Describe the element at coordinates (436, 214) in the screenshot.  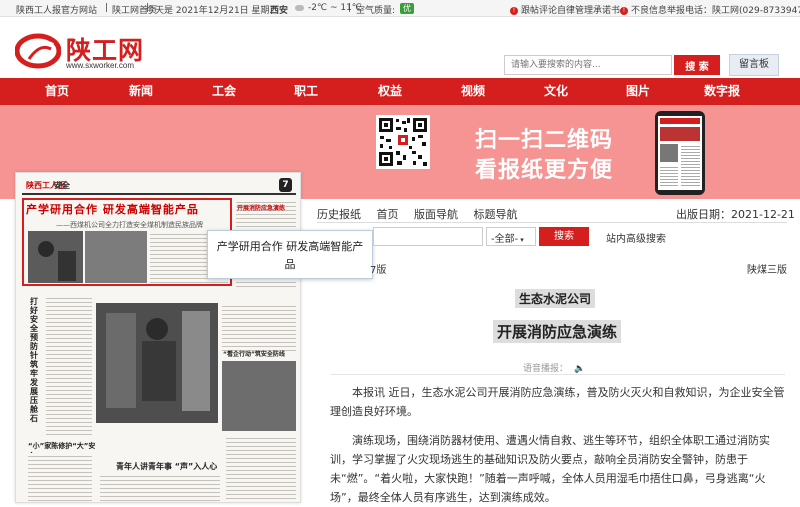
I see `reader-nav-pages: 版面导航` at that location.